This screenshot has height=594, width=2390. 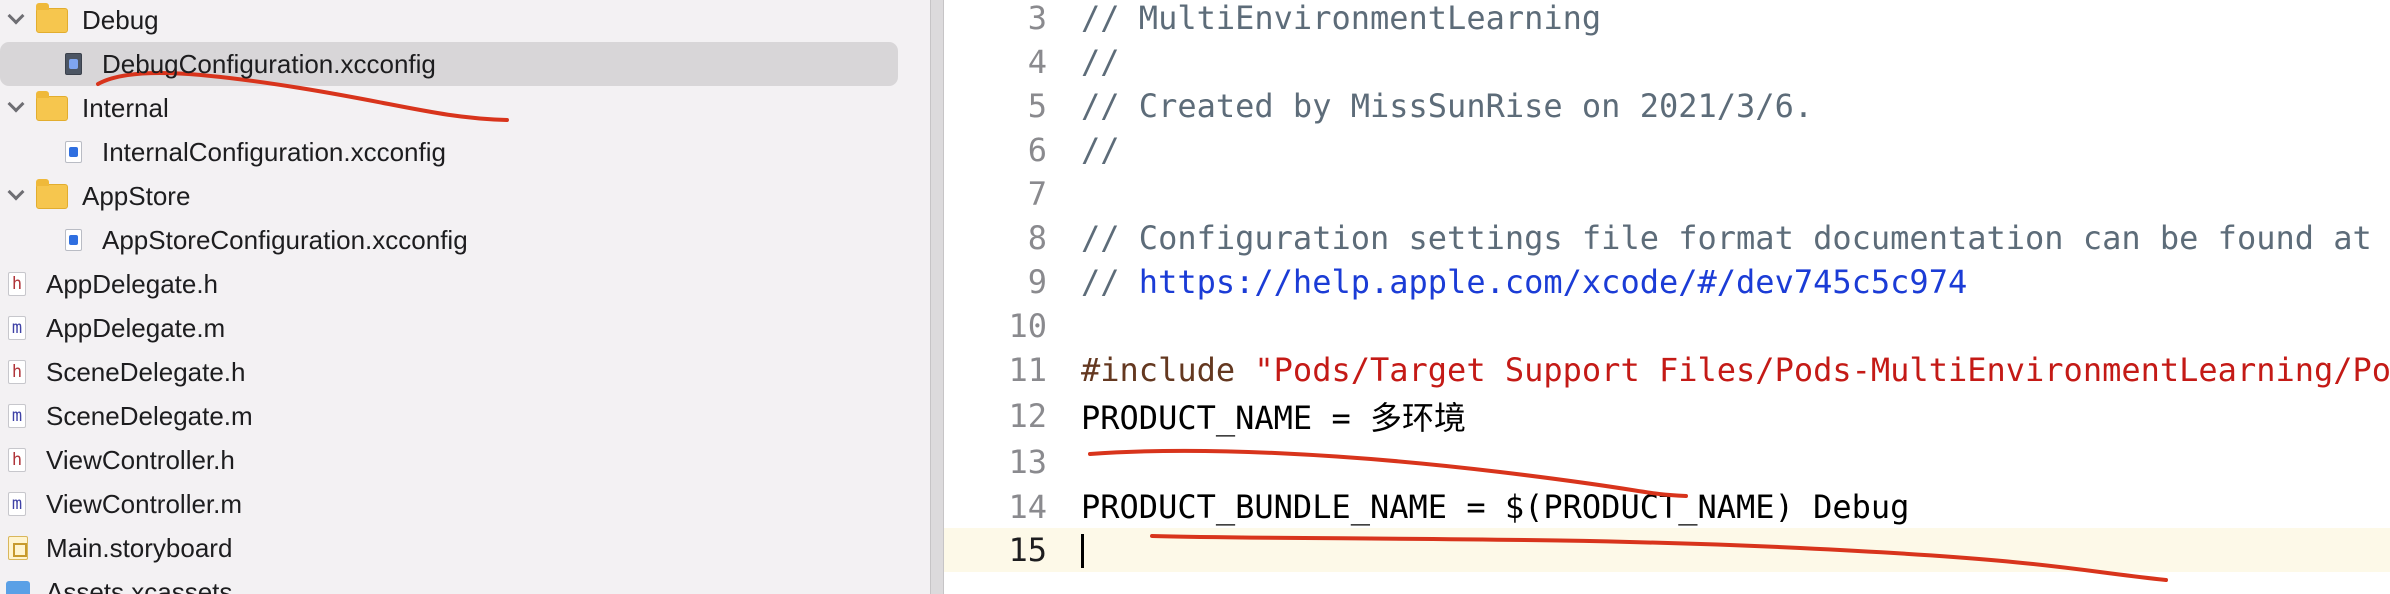 What do you see at coordinates (269, 63) in the screenshot?
I see `file-label: DebugConfiguration.xcconfig` at bounding box center [269, 63].